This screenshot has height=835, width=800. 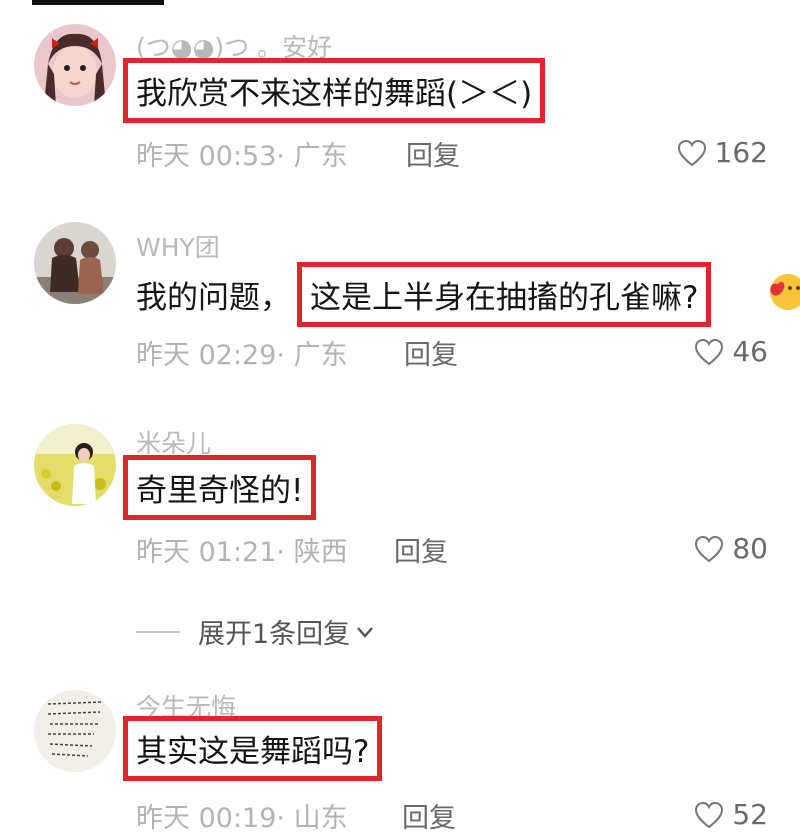 What do you see at coordinates (731, 548) in the screenshot?
I see `like-button: 80` at bounding box center [731, 548].